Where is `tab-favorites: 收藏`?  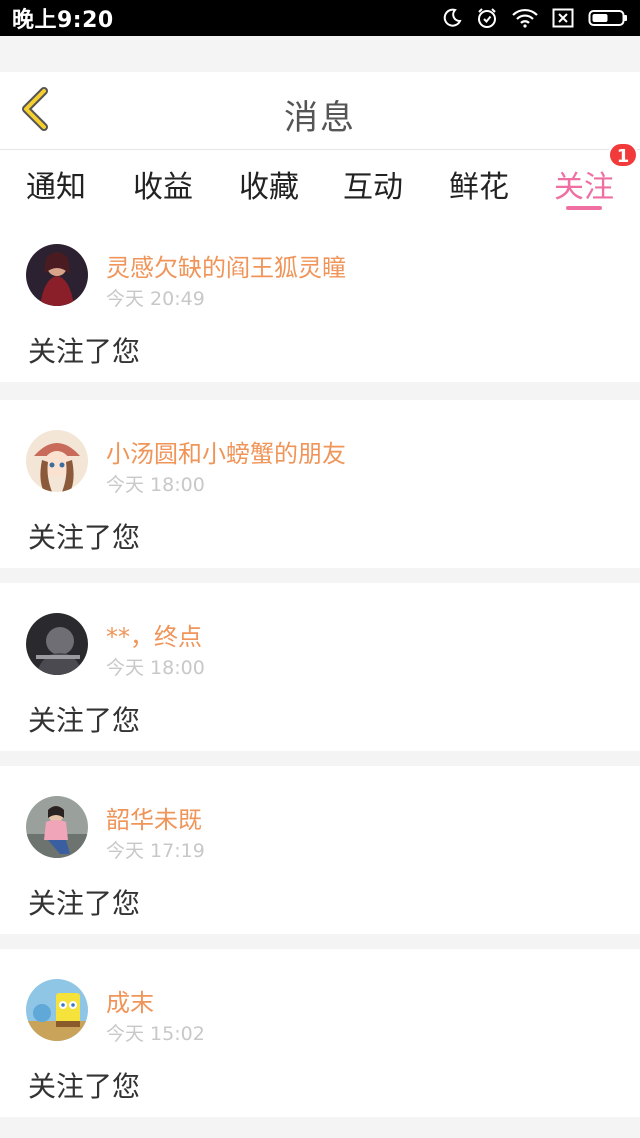 tab-favorites: 收藏 is located at coordinates (269, 184).